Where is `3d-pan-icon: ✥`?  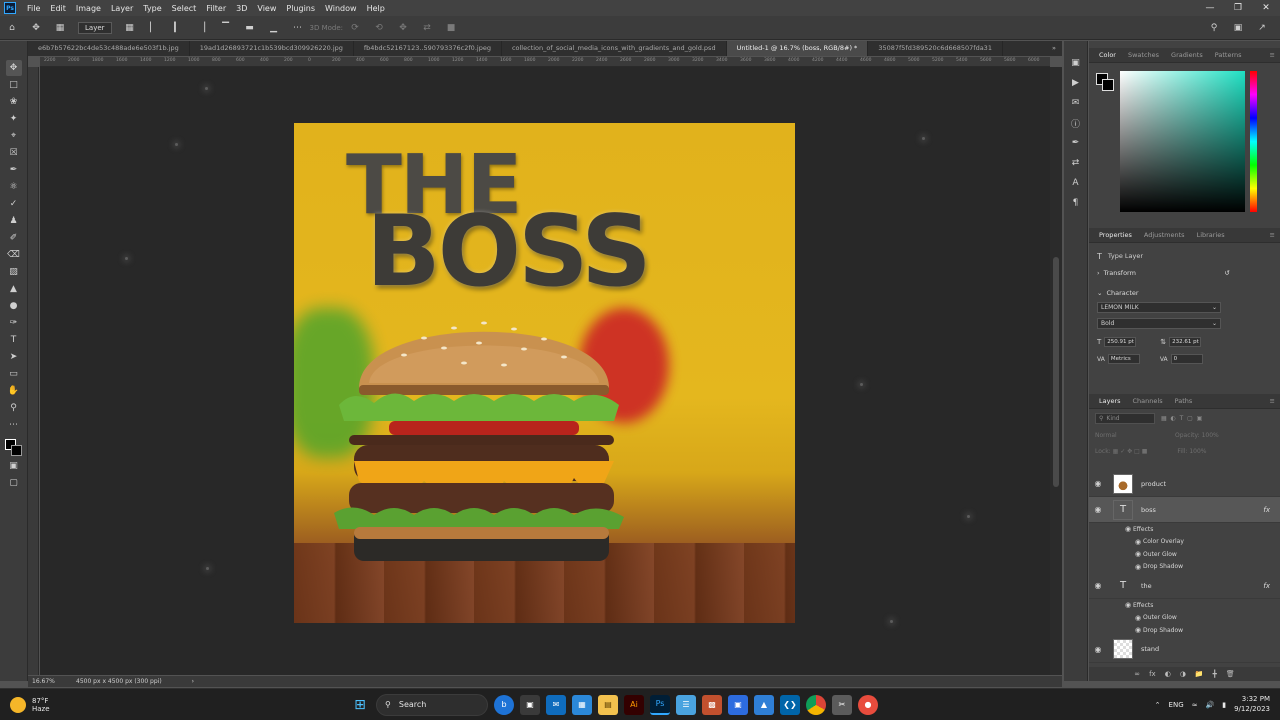
3d-pan-icon: ✥ is located at coordinates (403, 28).